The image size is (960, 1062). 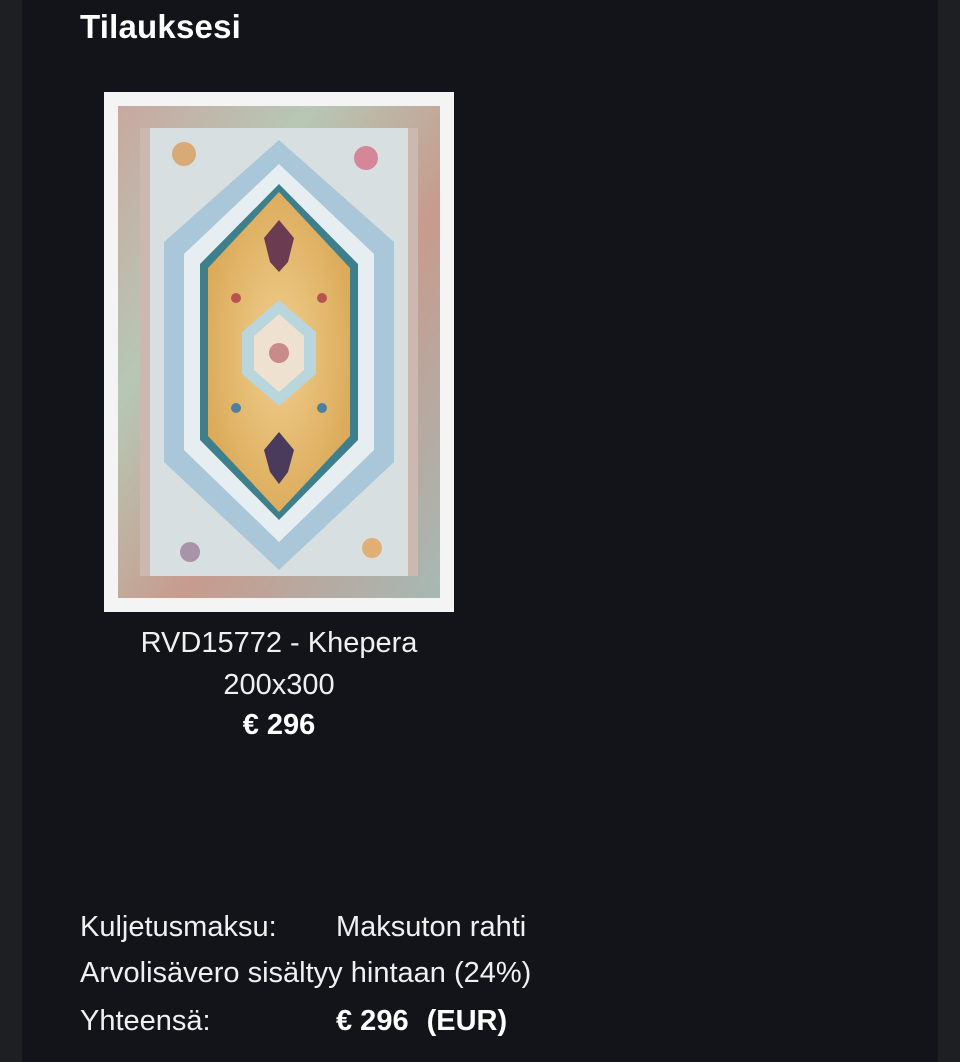 I want to click on total-label: Yhteensä:, so click(x=145, y=1021).